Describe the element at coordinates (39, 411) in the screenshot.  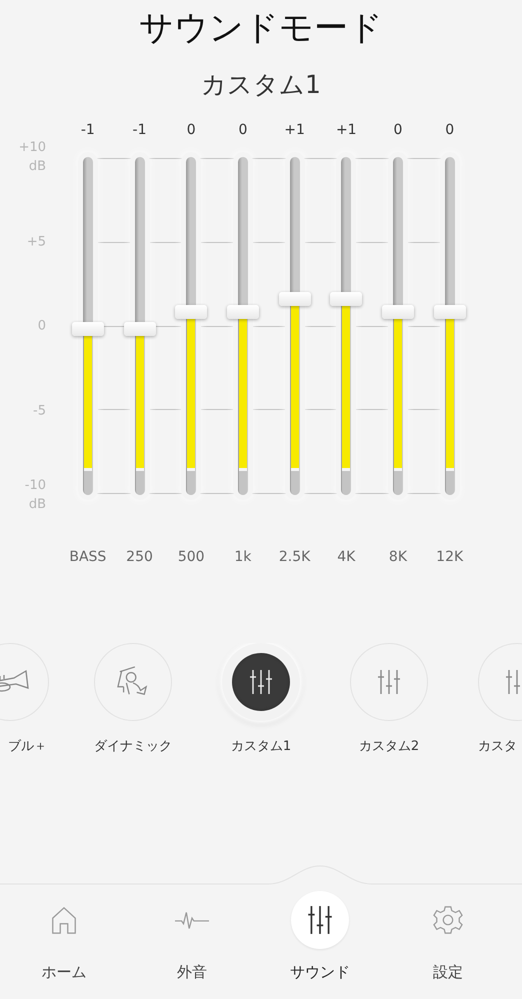
I see `axis-label: -5` at that location.